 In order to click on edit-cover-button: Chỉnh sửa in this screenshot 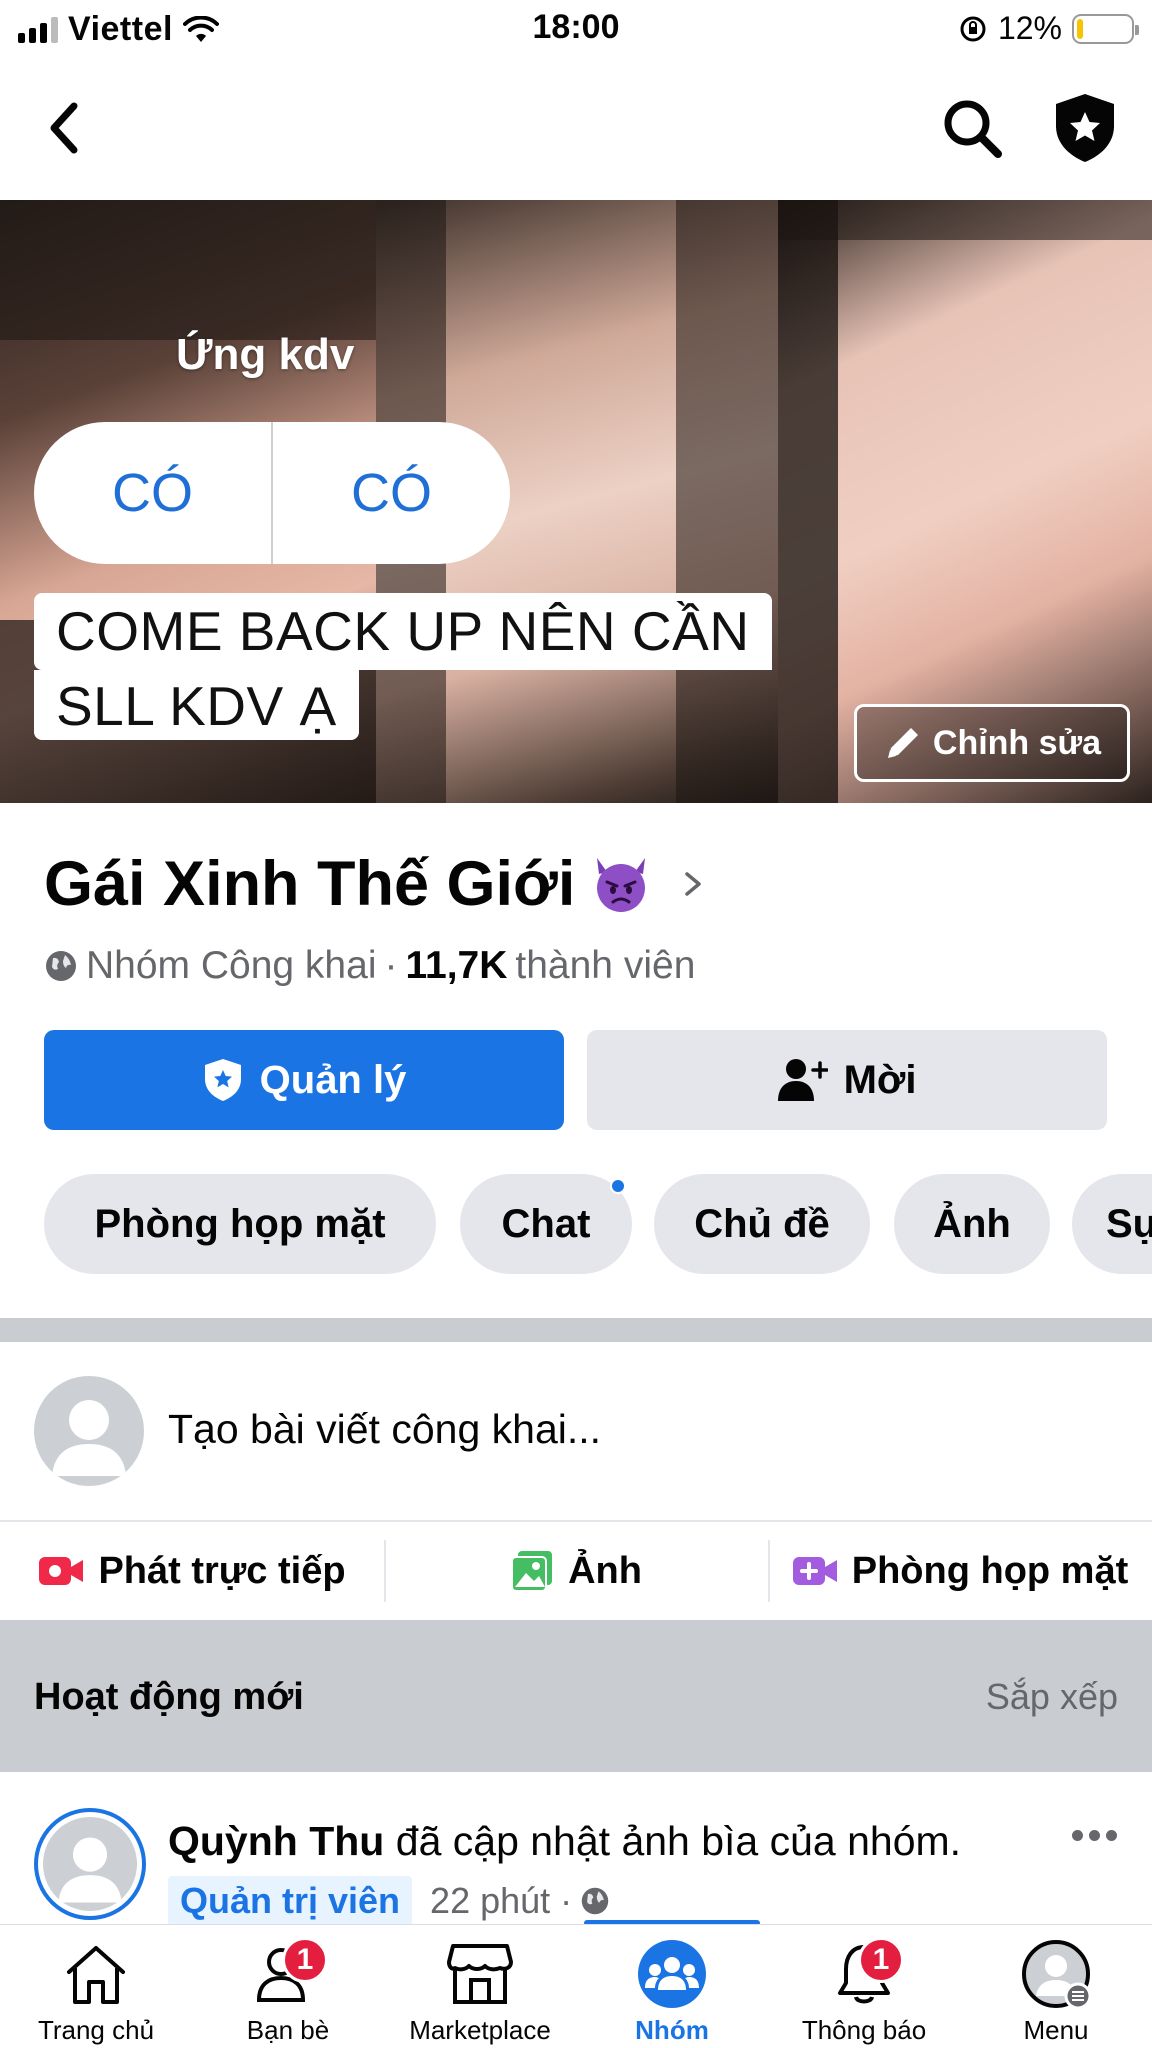, I will do `click(992, 743)`.